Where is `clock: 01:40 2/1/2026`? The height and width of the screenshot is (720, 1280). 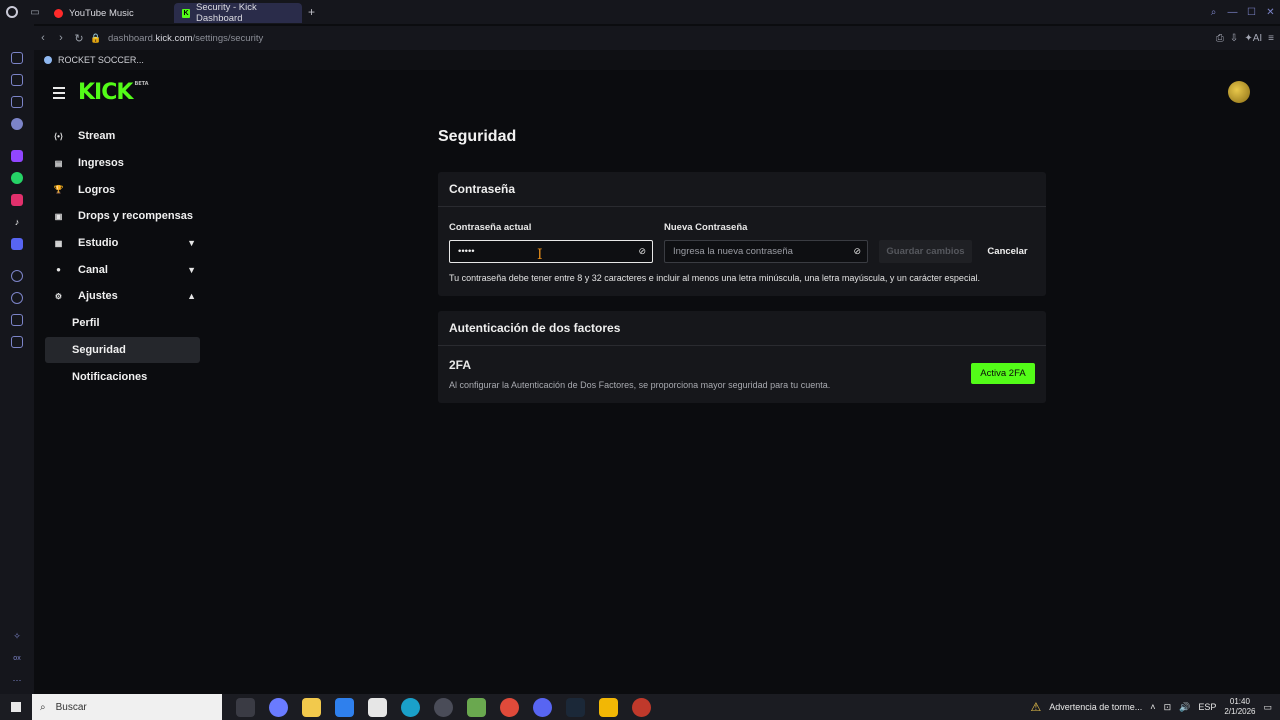 clock: 01:40 2/1/2026 is located at coordinates (1239, 707).